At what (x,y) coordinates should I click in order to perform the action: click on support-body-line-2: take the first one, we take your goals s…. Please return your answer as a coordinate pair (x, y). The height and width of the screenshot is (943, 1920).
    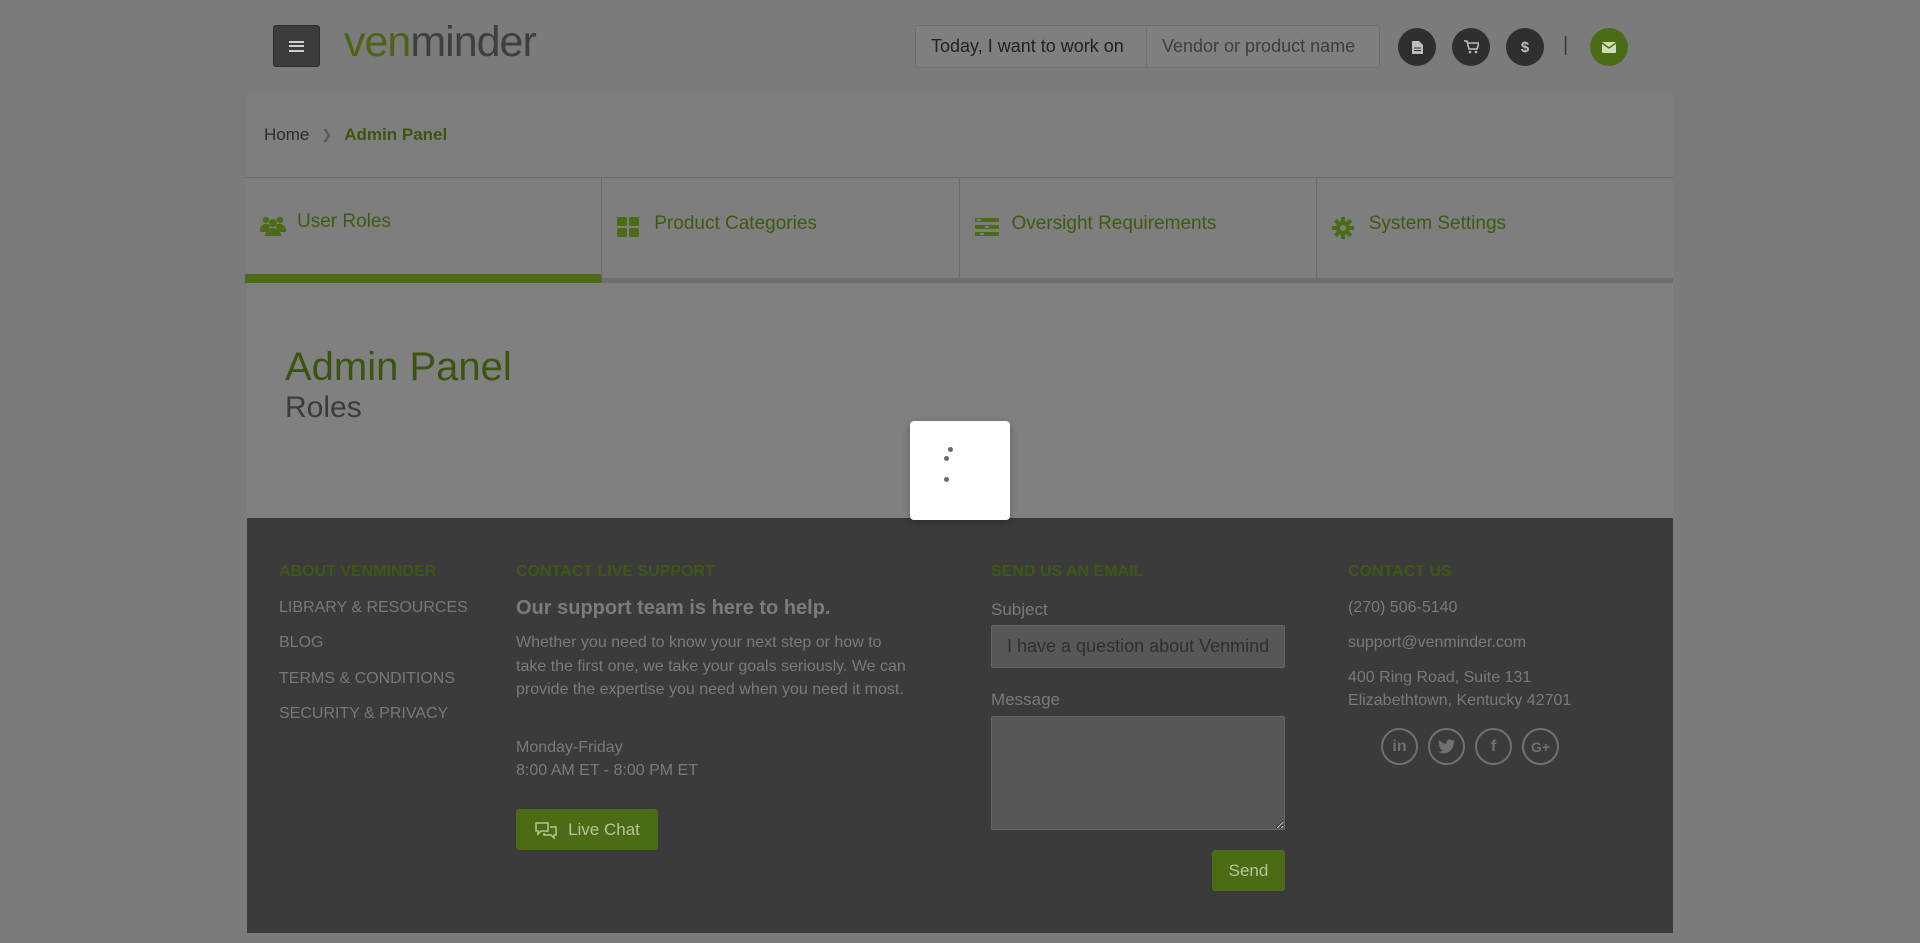
    Looking at the image, I should click on (711, 666).